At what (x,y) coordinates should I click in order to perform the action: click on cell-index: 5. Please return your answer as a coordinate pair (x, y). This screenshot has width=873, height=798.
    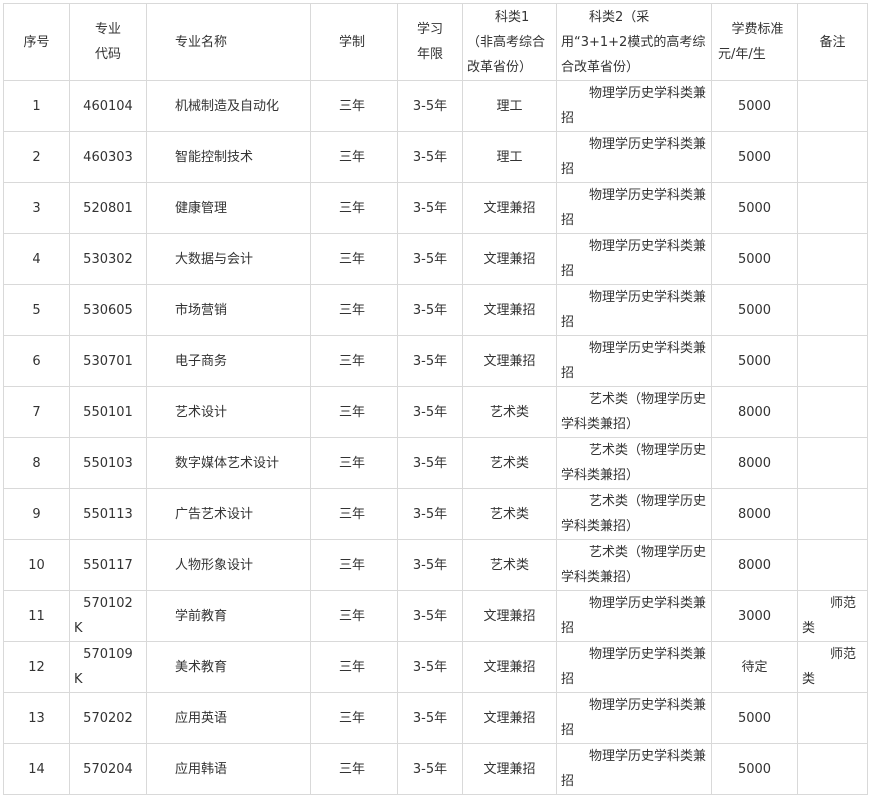
    Looking at the image, I should click on (36, 310).